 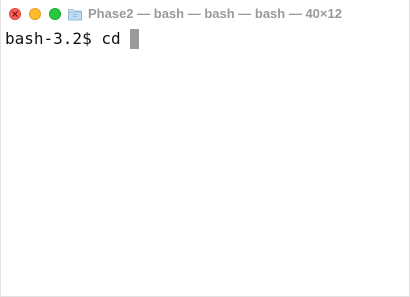 I want to click on close-button, so click(x=15, y=14).